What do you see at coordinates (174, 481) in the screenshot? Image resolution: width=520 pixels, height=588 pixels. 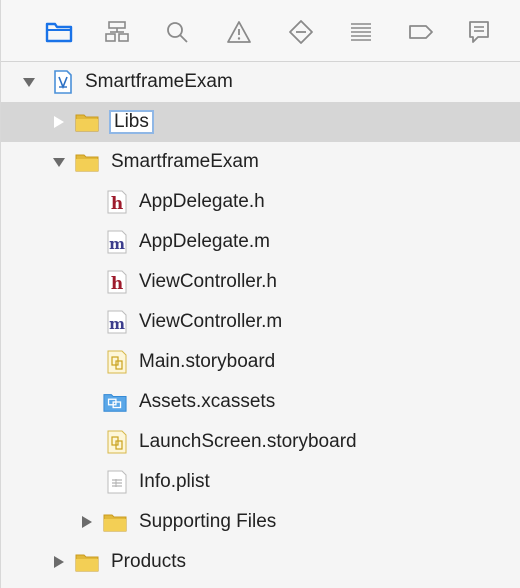 I see `tree-label: Info.plist` at bounding box center [174, 481].